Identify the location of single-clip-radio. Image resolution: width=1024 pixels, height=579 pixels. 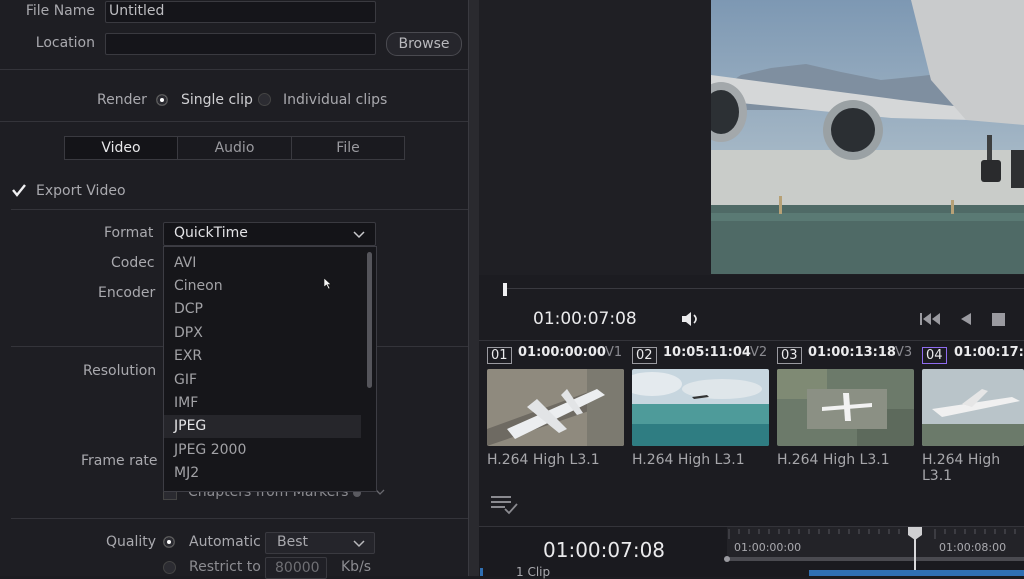
(162, 100).